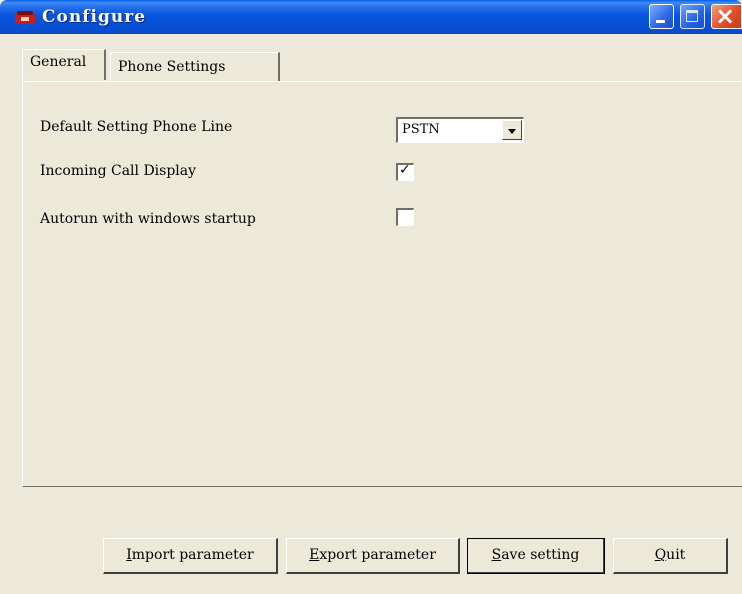  Describe the element at coordinates (661, 16) in the screenshot. I see `minimize-button` at that location.